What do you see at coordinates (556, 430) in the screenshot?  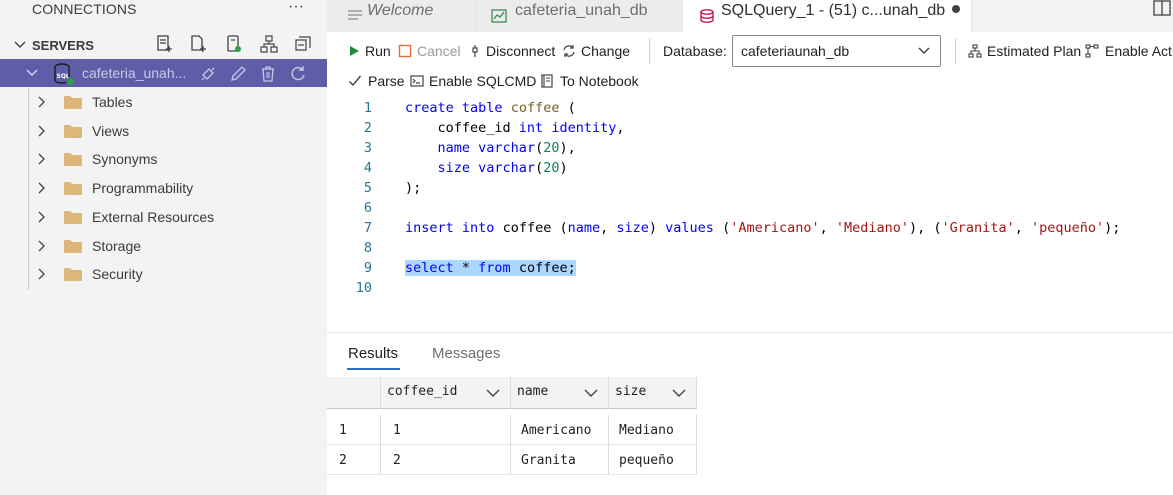 I see `cell-value: Americano` at bounding box center [556, 430].